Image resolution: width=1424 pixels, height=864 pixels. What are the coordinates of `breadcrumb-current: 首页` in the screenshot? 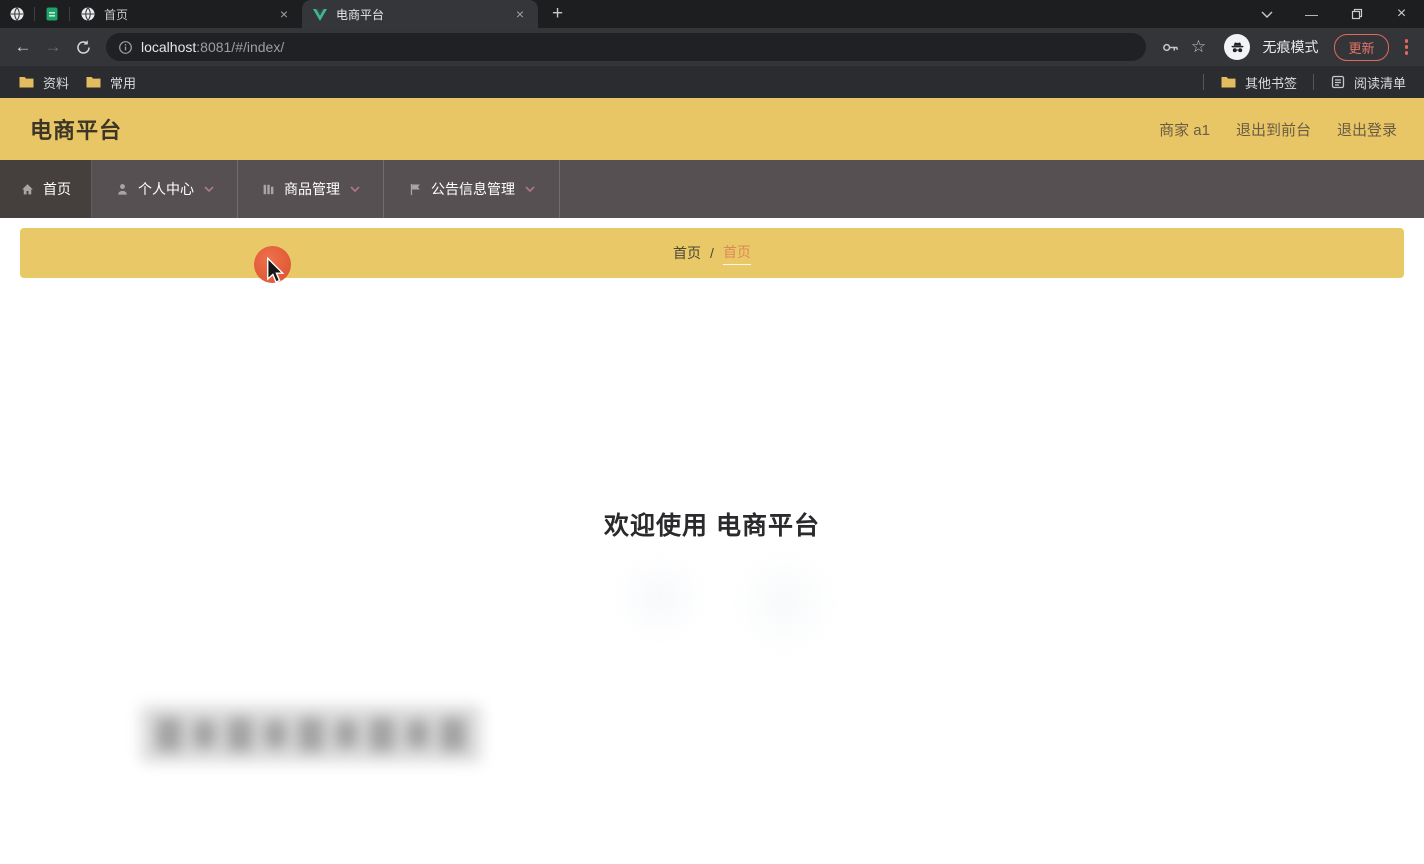 It's located at (736, 253).